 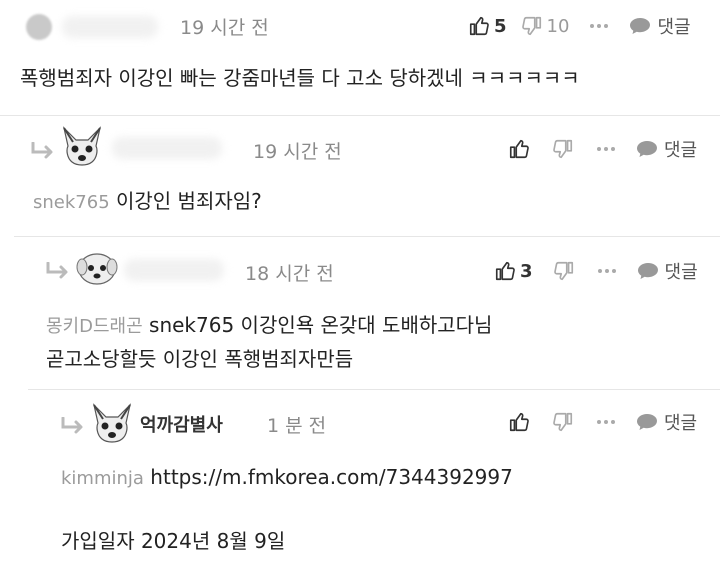 What do you see at coordinates (300, 78) in the screenshot?
I see `comment-text: 폭행범죄자 이강인 빠는 강줌마년들 다 고소 당하겠네 ㅋㅋㅋㅋㅋㅋ` at bounding box center [300, 78].